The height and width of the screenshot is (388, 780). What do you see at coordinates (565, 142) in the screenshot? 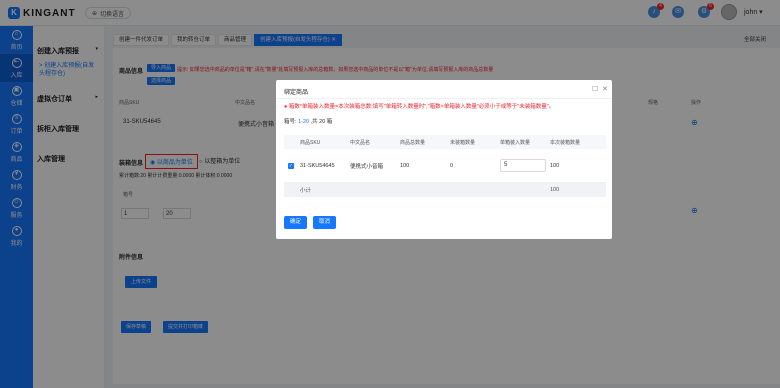
I see `col-packed: 本次装箱数量` at bounding box center [565, 142].